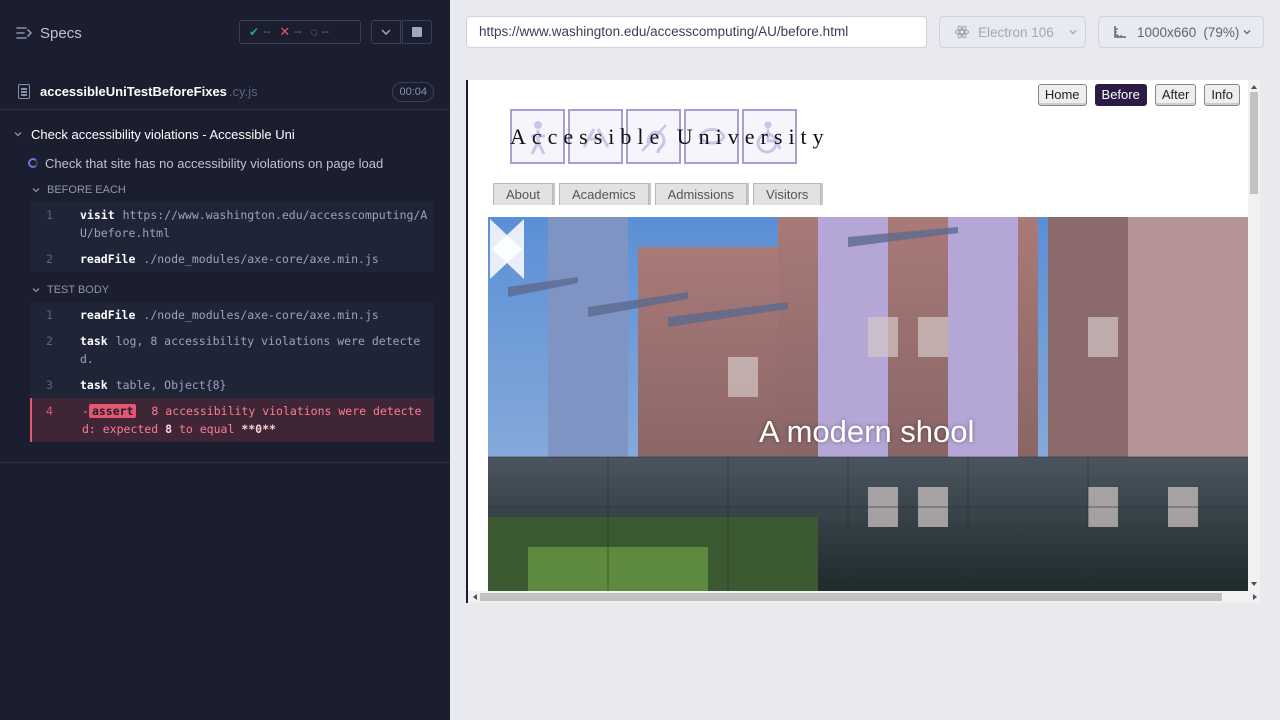  Describe the element at coordinates (320, 32) in the screenshot. I see `pending-stat: ◌ --` at that location.